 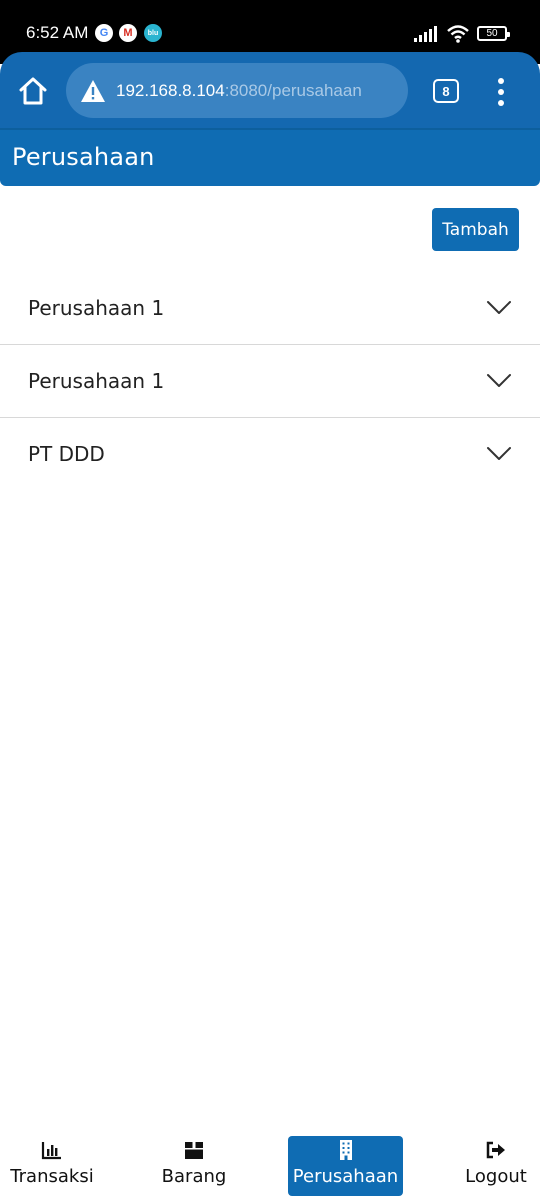 I want to click on company-item: PT DDD, so click(x=270, y=454).